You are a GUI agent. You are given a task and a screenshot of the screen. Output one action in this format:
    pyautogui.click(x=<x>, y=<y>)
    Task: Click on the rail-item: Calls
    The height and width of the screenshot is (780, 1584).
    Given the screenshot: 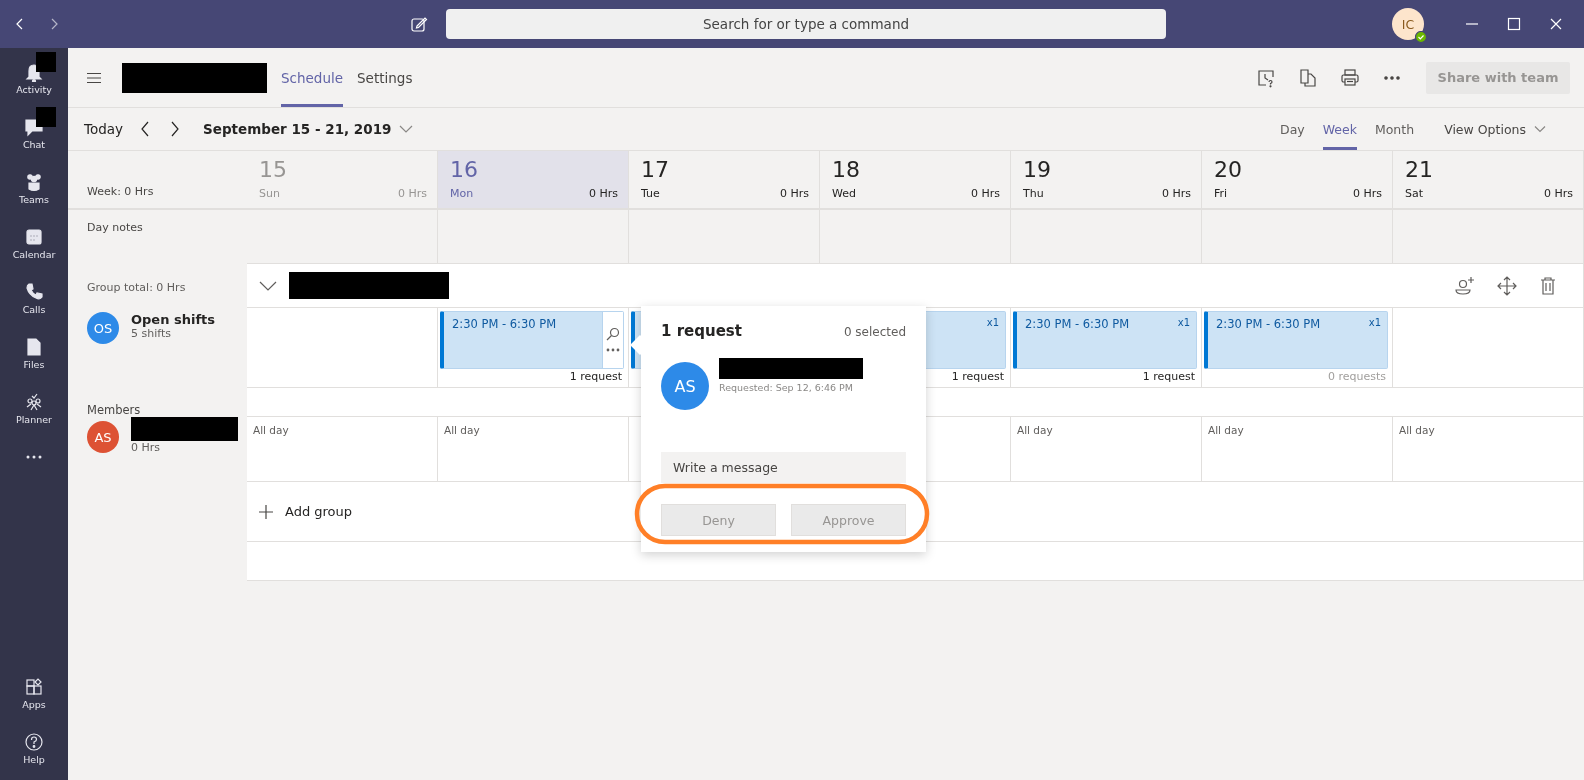 What is the action you would take?
    pyautogui.click(x=34, y=298)
    